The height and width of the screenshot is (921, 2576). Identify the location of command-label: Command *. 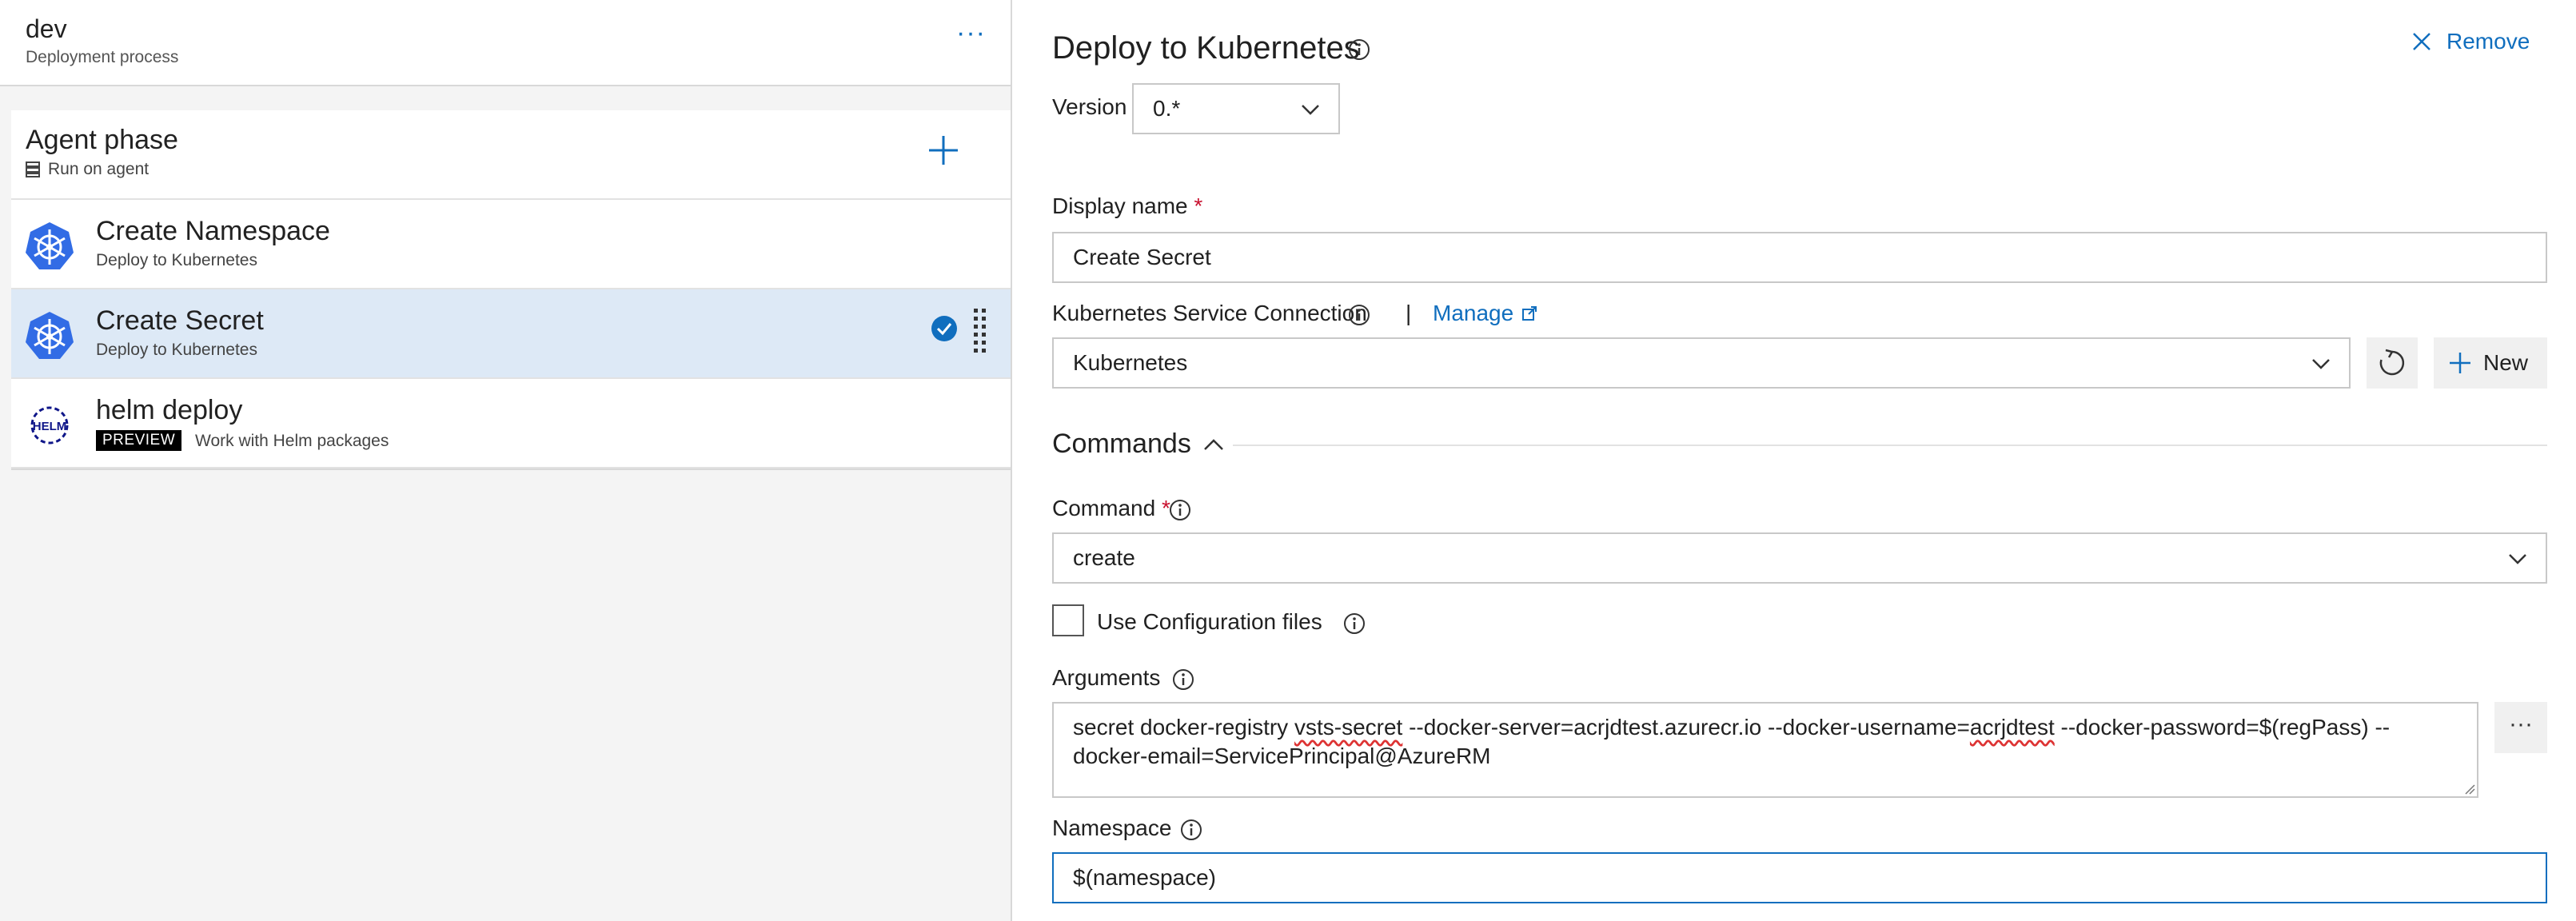
(1111, 508).